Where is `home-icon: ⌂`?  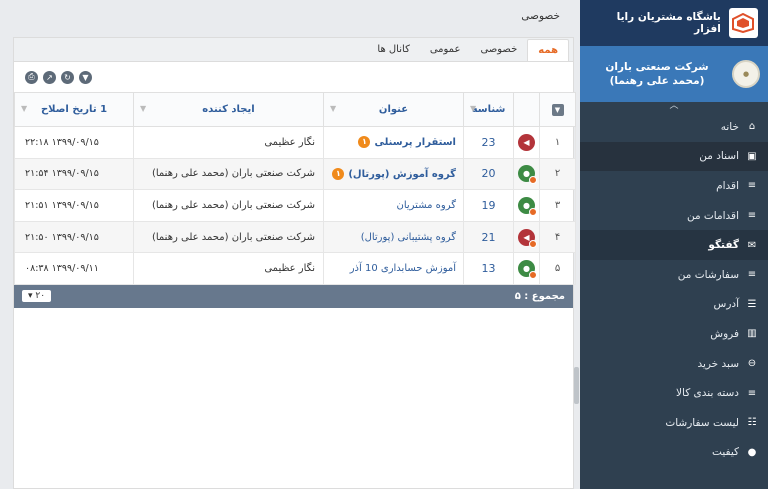
home-icon: ⌂ is located at coordinates (752, 127).